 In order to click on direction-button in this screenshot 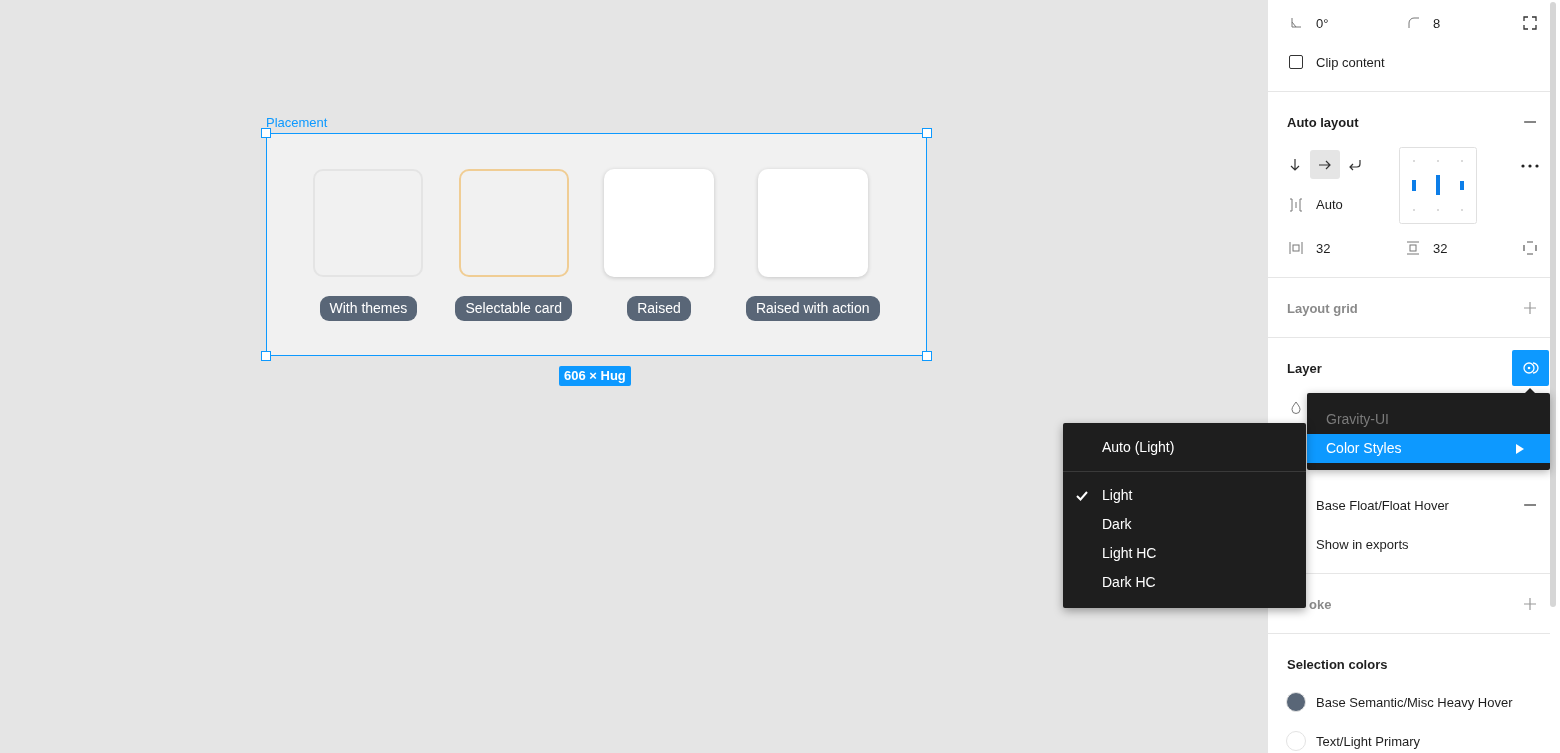, I will do `click(1325, 164)`.